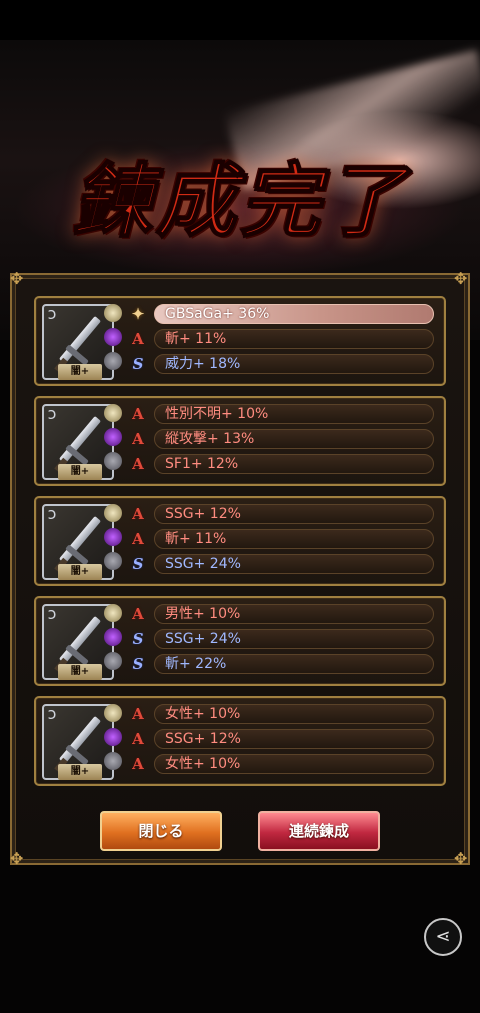  I want to click on special-skill-icon: ✦, so click(138, 314).